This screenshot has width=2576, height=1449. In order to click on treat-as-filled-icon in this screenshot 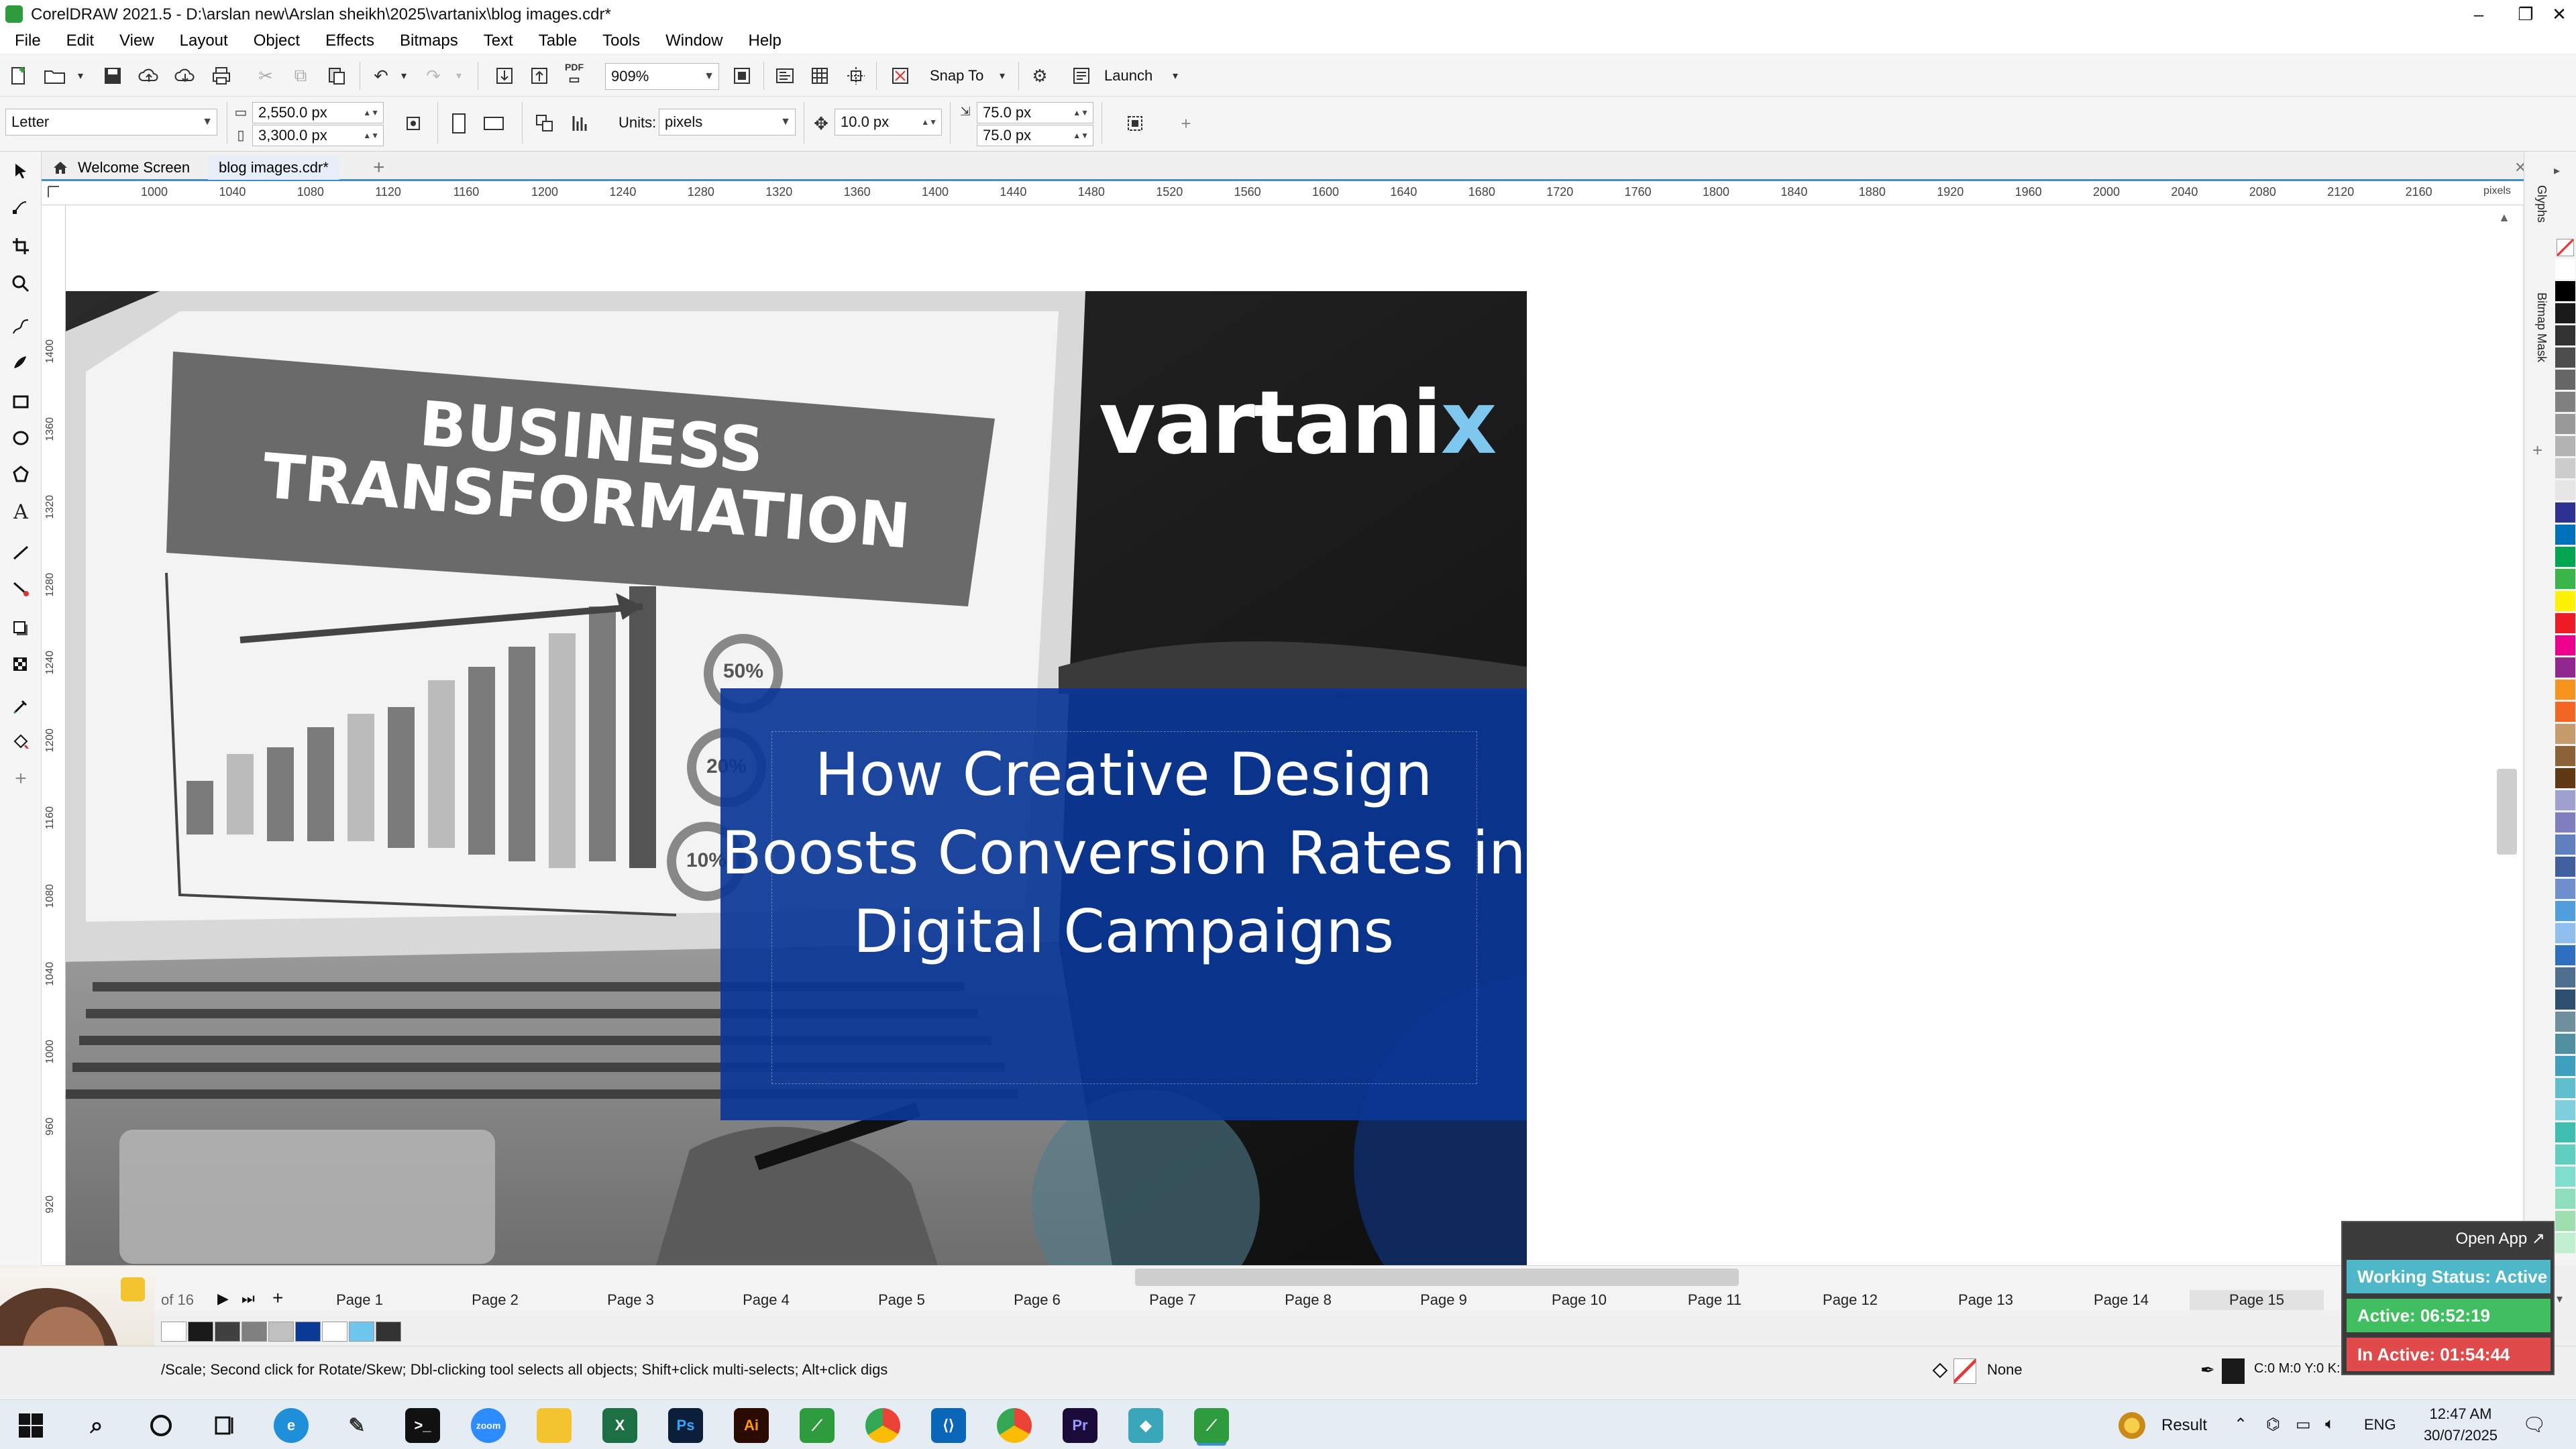, I will do `click(1135, 123)`.